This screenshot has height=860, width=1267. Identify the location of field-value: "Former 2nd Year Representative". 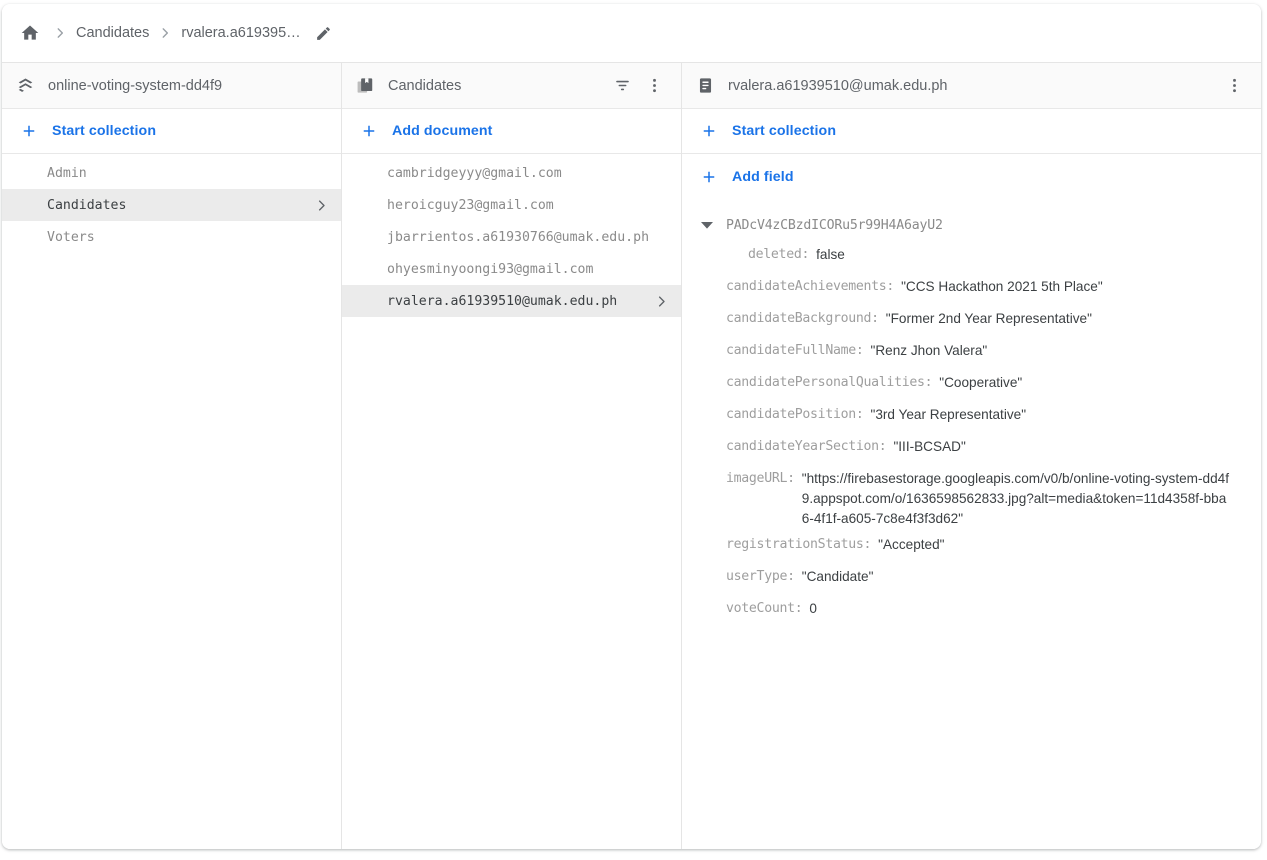
(988, 318).